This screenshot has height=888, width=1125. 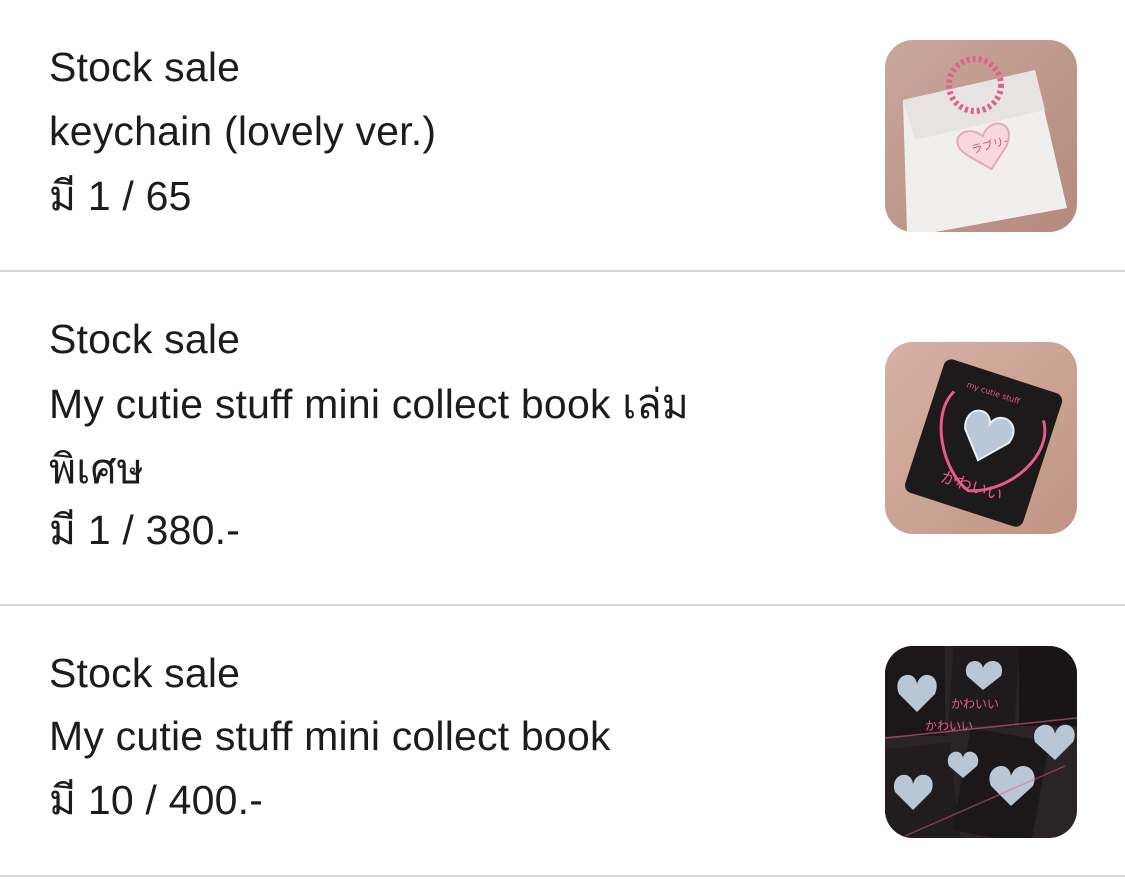 I want to click on item-stock-price: มี 1 / 380.-, so click(x=145, y=530).